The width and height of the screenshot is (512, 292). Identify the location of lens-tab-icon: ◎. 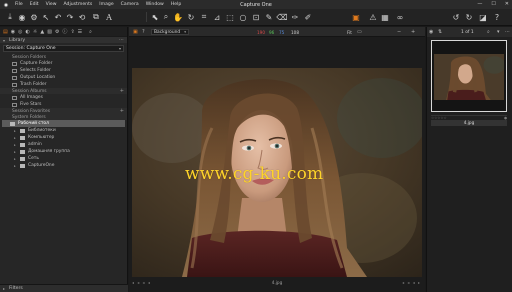
(20, 32).